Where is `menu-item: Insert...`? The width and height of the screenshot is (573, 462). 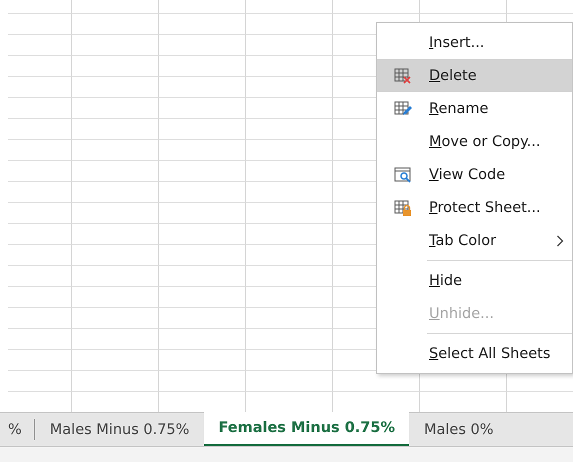
menu-item: Insert... is located at coordinates (474, 42).